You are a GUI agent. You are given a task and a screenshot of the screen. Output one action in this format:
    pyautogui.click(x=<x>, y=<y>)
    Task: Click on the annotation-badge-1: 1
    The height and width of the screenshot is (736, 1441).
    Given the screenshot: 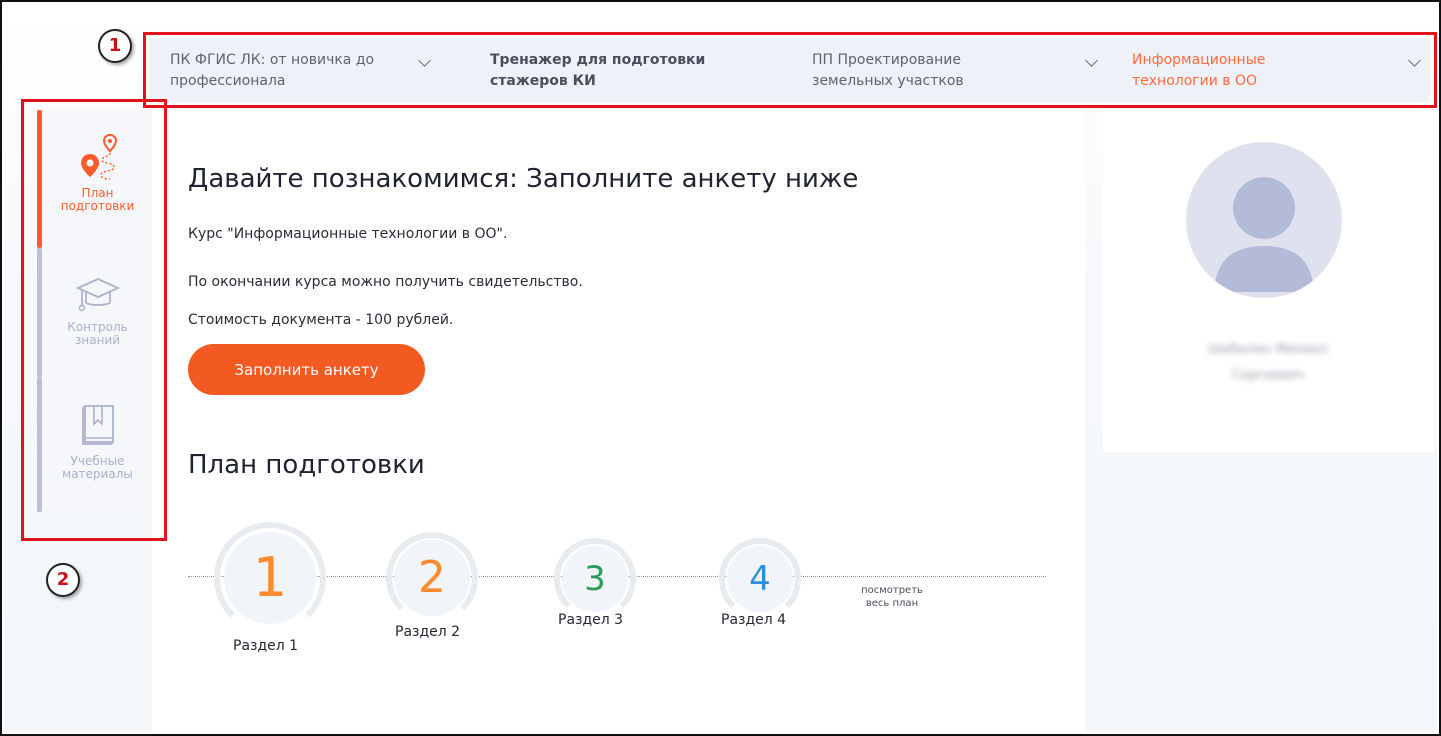 What is the action you would take?
    pyautogui.click(x=115, y=46)
    